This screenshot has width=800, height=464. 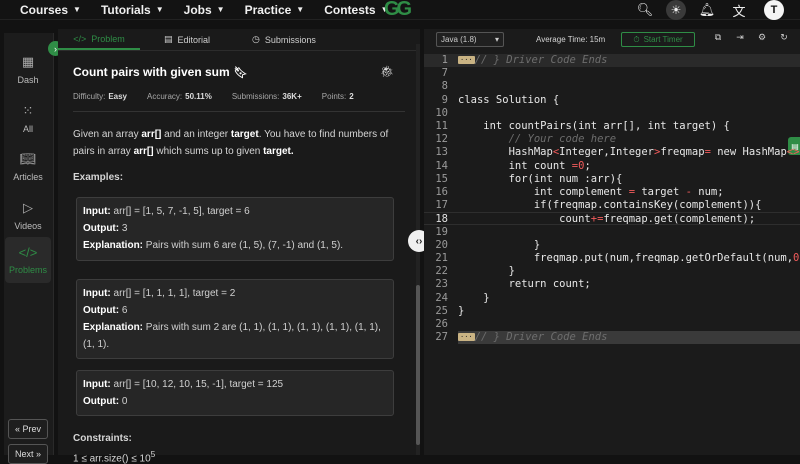 I want to click on line-number: 19, so click(x=441, y=231).